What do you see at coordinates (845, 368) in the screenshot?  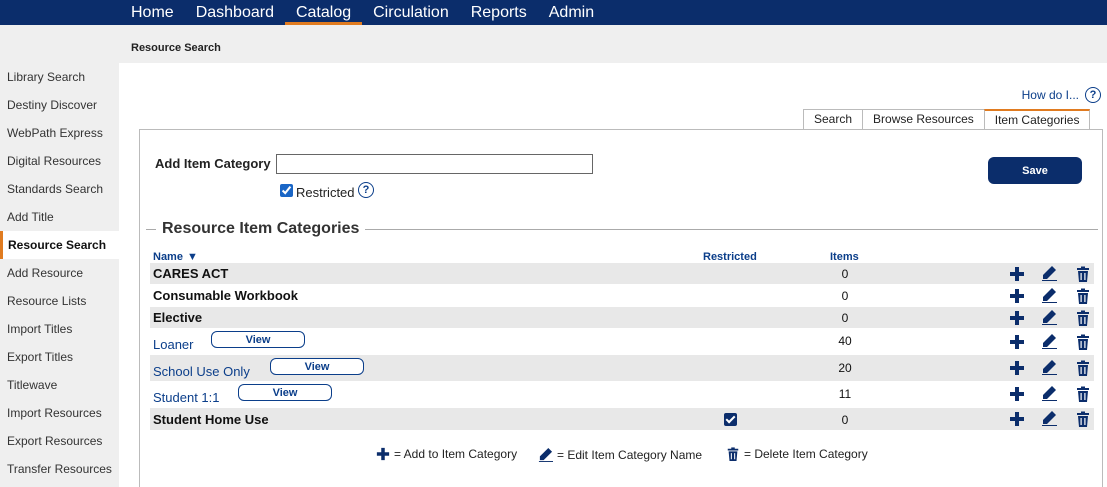 I see `item-count: 20` at bounding box center [845, 368].